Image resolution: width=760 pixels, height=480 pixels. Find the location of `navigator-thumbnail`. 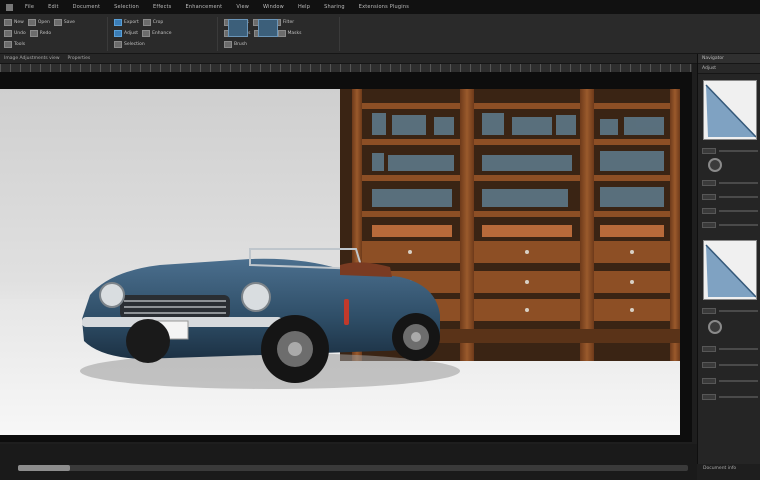

navigator-thumbnail is located at coordinates (730, 110).